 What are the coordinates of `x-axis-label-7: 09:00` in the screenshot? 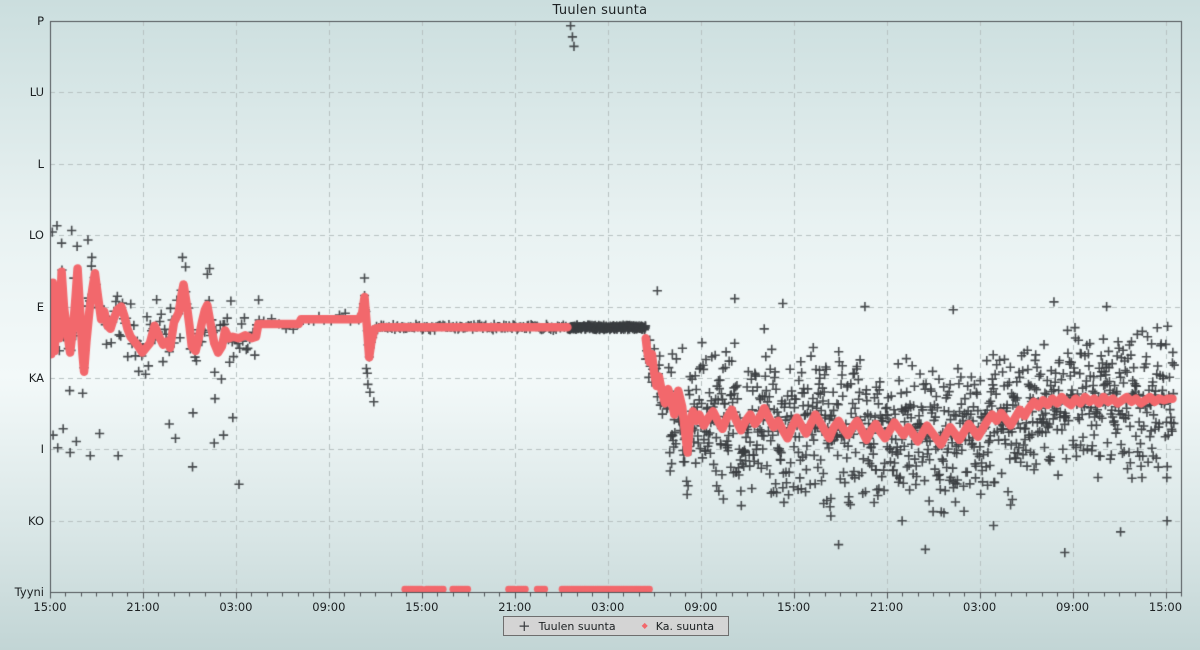 It's located at (701, 607).